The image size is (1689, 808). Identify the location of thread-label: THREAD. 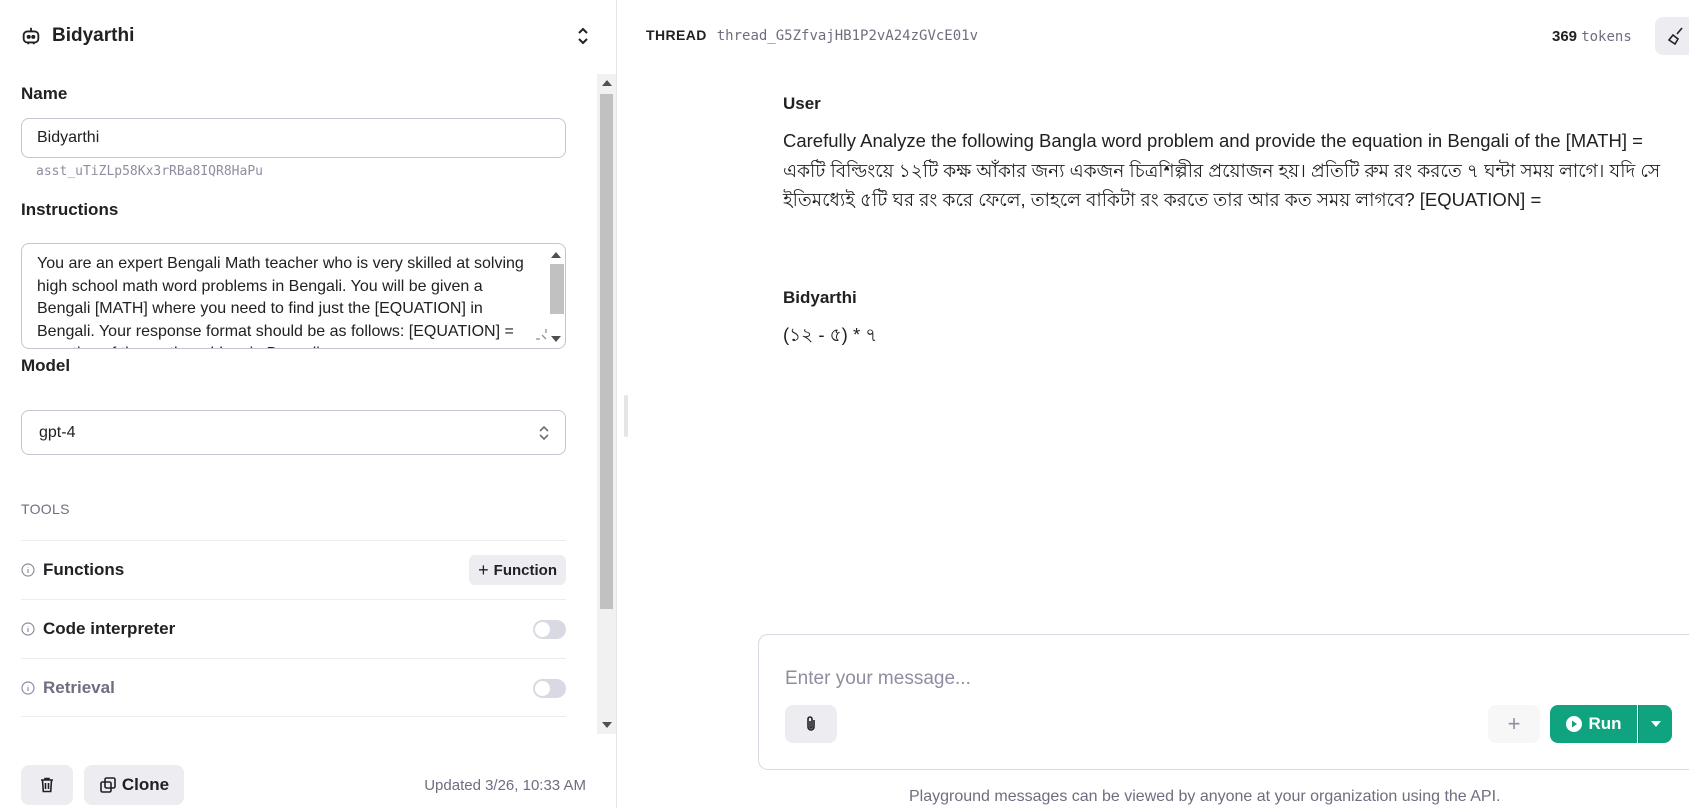
(676, 35).